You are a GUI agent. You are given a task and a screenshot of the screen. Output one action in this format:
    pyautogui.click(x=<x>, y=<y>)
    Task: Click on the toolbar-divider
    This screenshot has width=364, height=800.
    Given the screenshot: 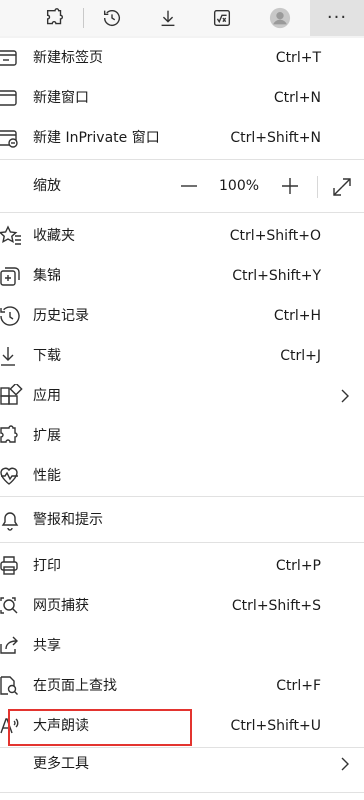 What is the action you would take?
    pyautogui.click(x=83, y=18)
    